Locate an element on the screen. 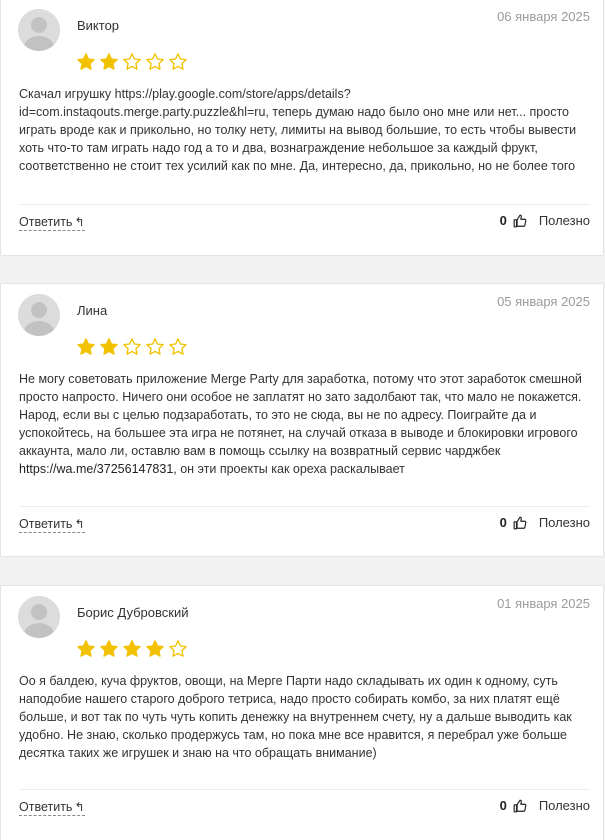 The height and width of the screenshot is (840, 605). review-date: 06 января 2025 is located at coordinates (543, 16).